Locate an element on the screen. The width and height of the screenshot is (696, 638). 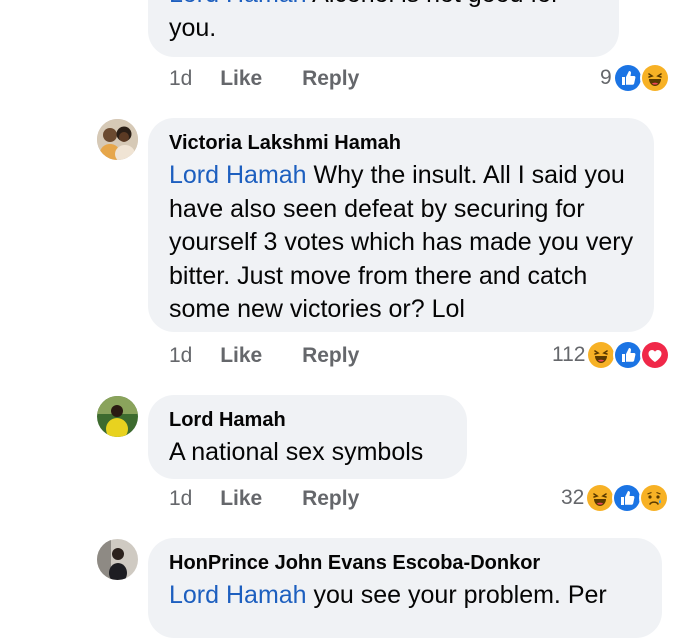
comment-text: A national sex symbols is located at coordinates (308, 453).